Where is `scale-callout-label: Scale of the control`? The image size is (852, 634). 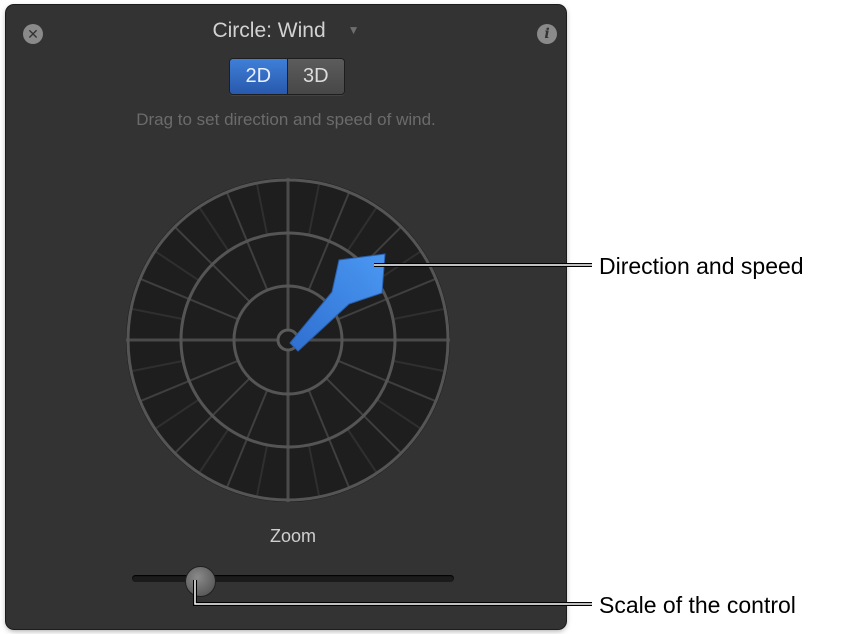 scale-callout-label: Scale of the control is located at coordinates (697, 605).